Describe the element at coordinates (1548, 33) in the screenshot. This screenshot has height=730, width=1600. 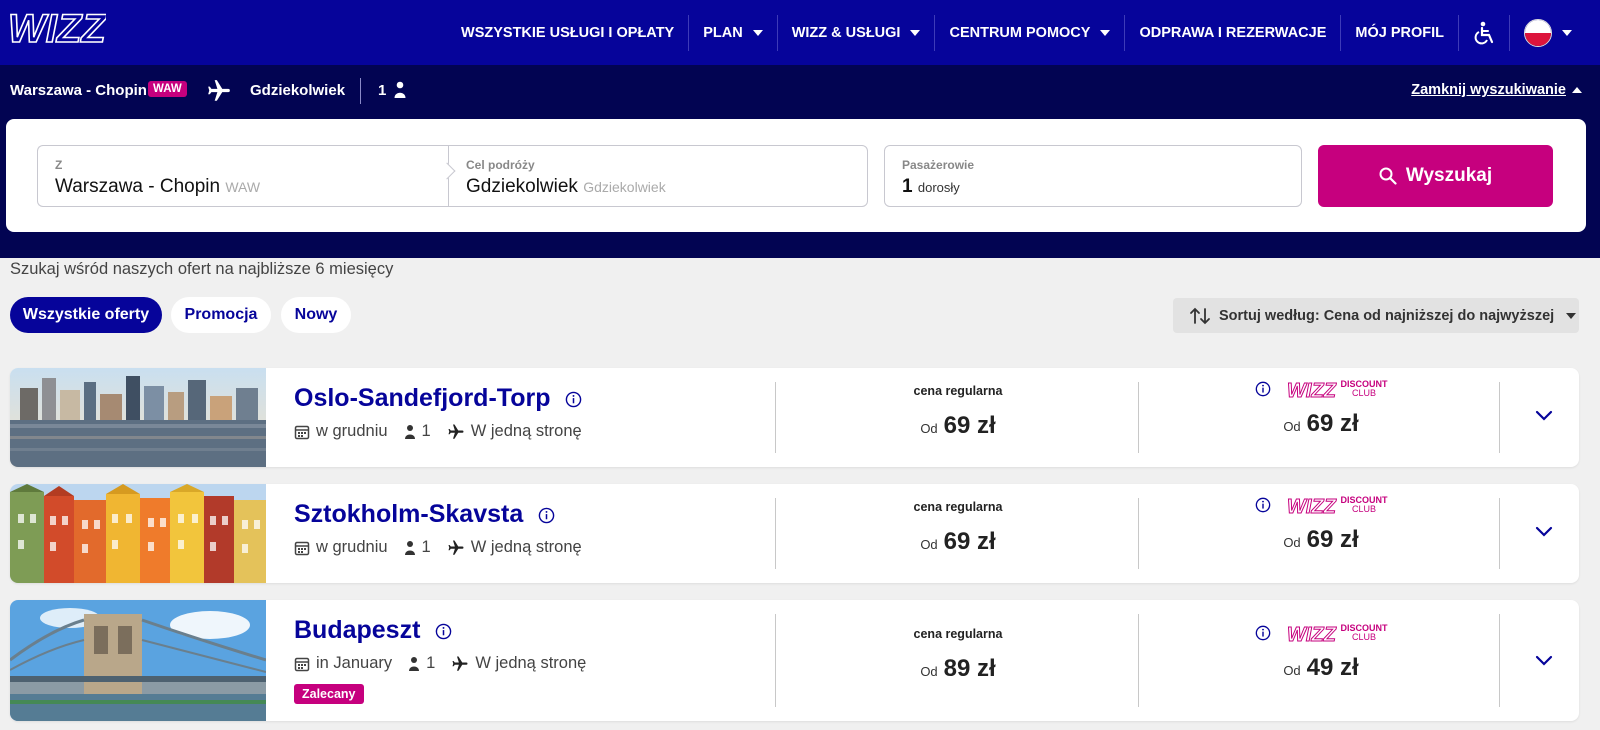
I see `language-selector` at that location.